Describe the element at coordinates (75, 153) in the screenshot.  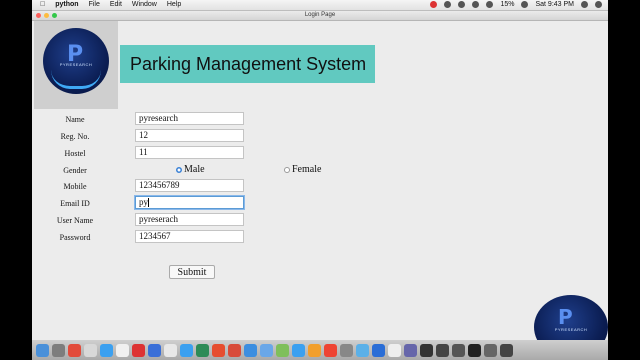
I see `hostel-label: Hostel` at that location.